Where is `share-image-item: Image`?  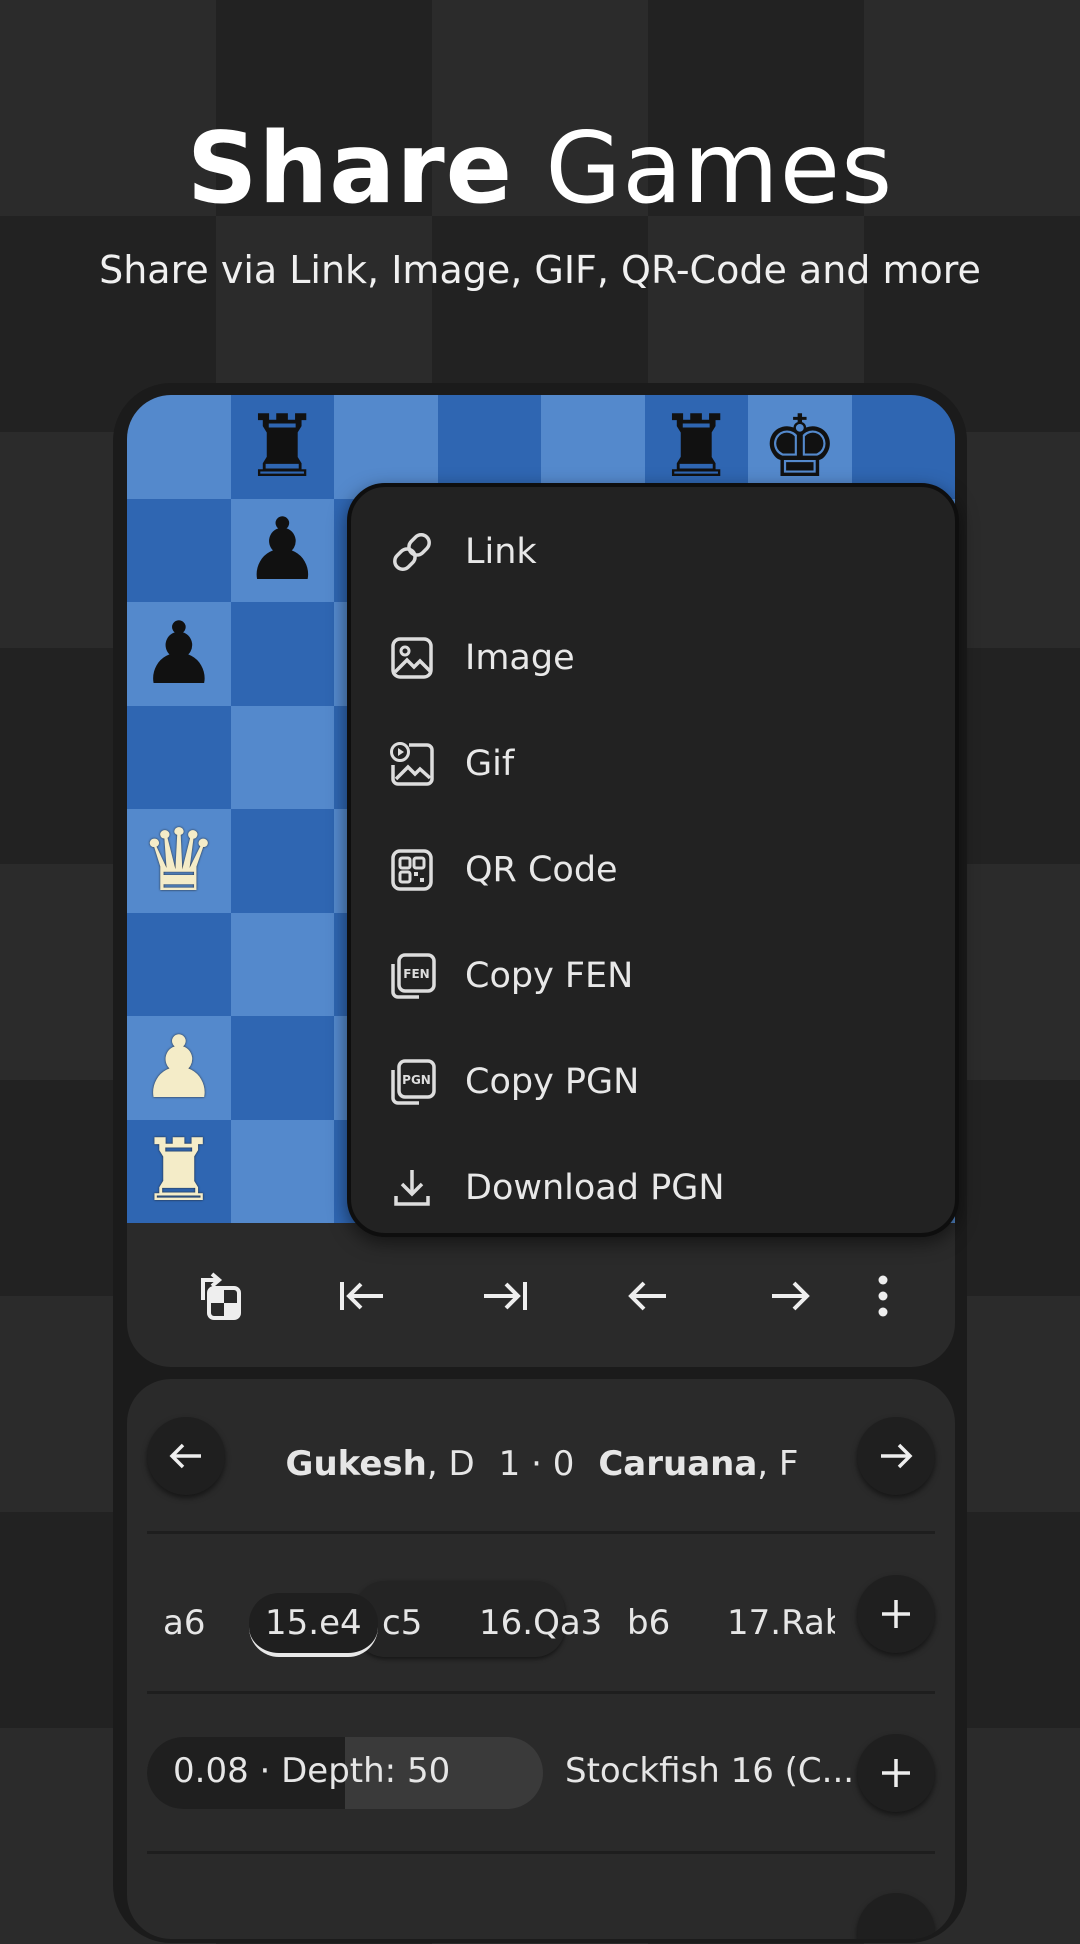 share-image-item: Image is located at coordinates (653, 658).